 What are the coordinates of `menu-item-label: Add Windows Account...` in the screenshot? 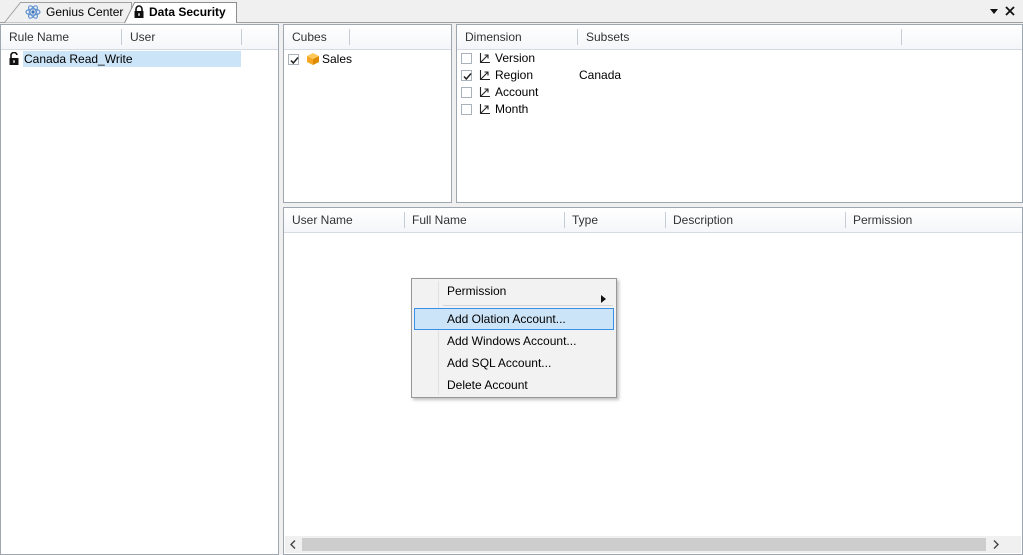 It's located at (512, 341).